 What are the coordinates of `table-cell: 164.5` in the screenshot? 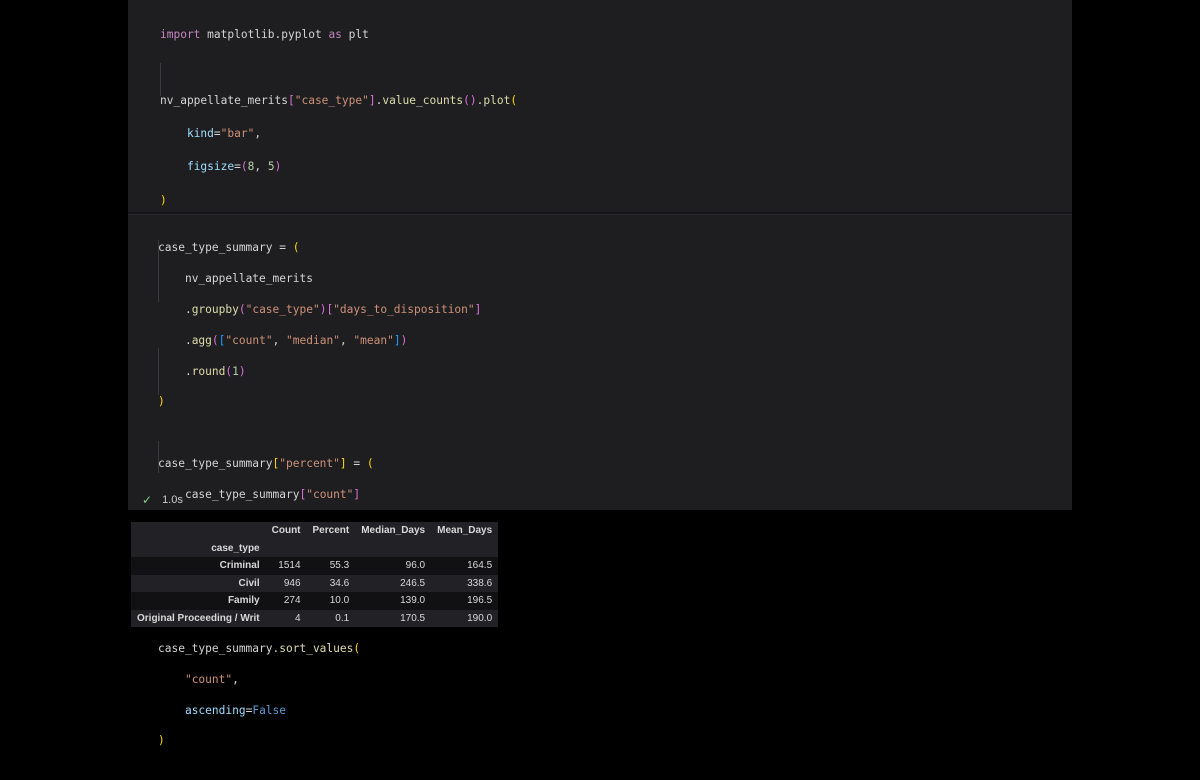 It's located at (480, 566).